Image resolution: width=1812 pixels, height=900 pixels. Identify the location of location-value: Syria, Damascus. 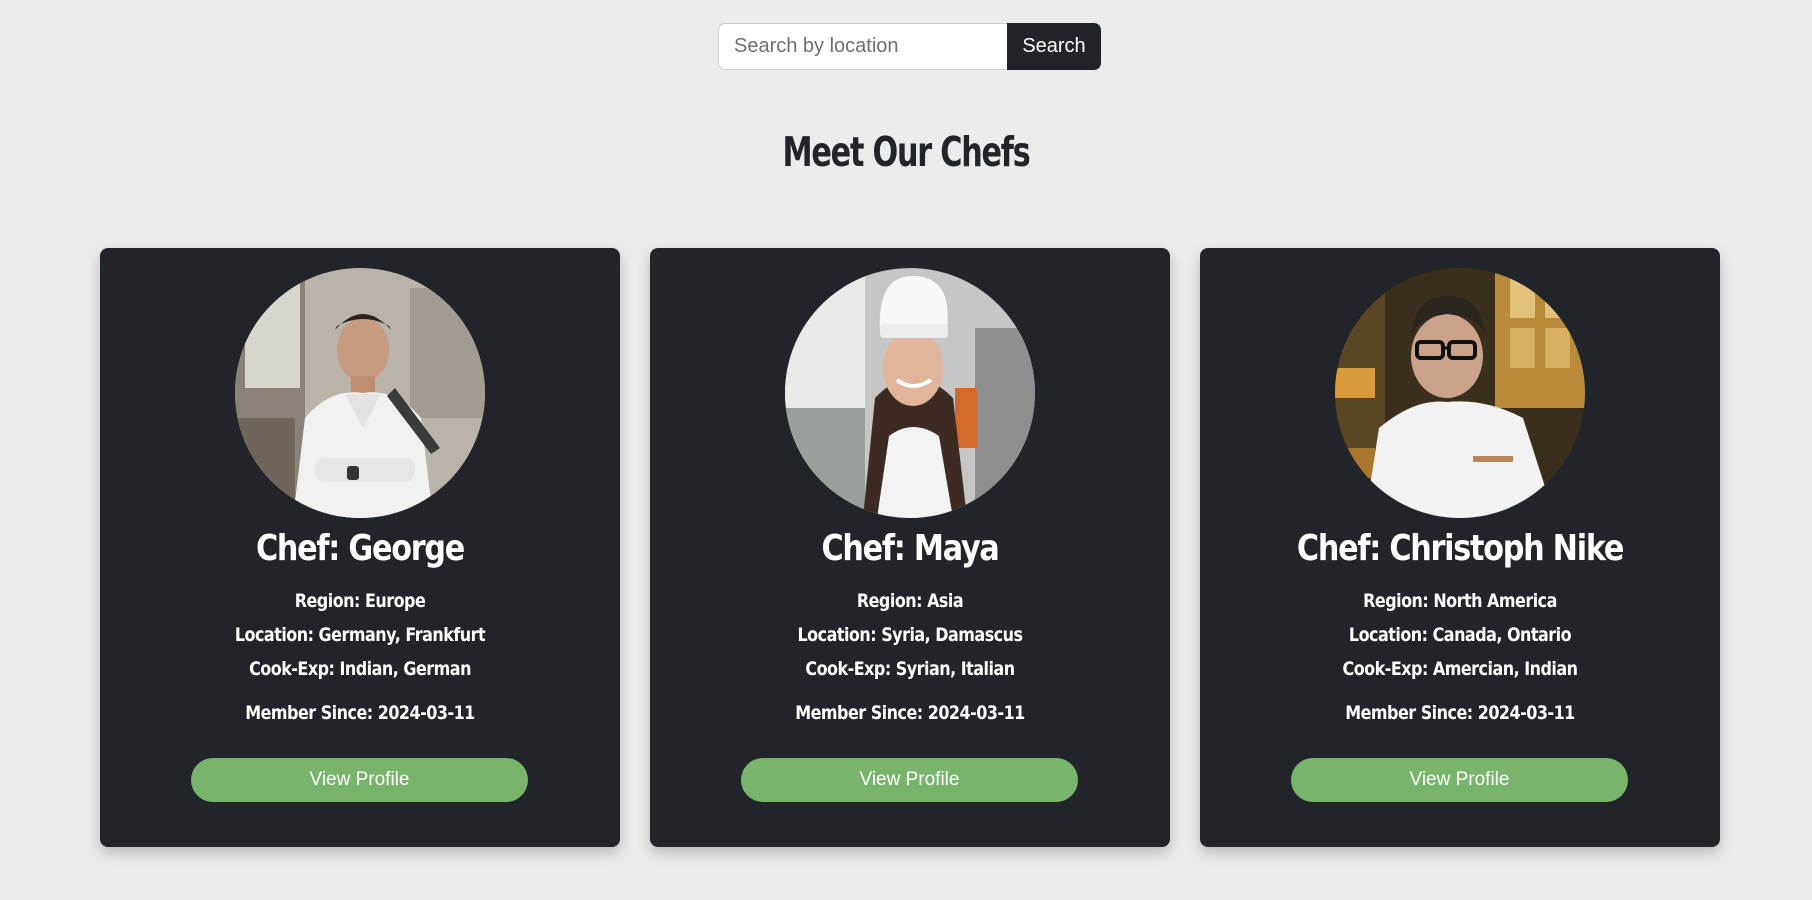
(952, 635).